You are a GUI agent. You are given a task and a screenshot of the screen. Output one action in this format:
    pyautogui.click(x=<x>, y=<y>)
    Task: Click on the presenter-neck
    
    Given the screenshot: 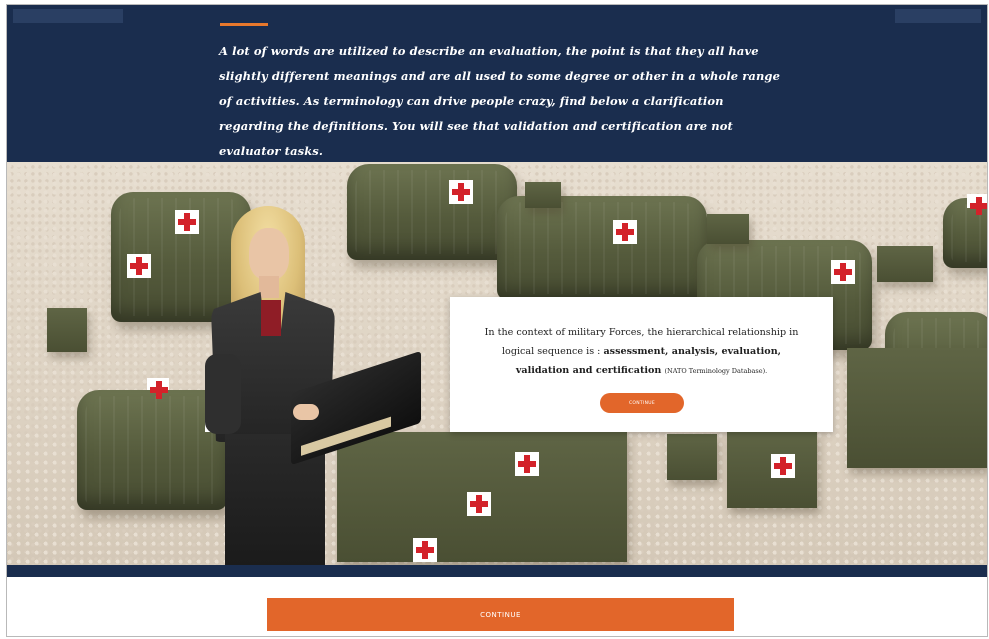 What is the action you would take?
    pyautogui.click(x=269, y=287)
    